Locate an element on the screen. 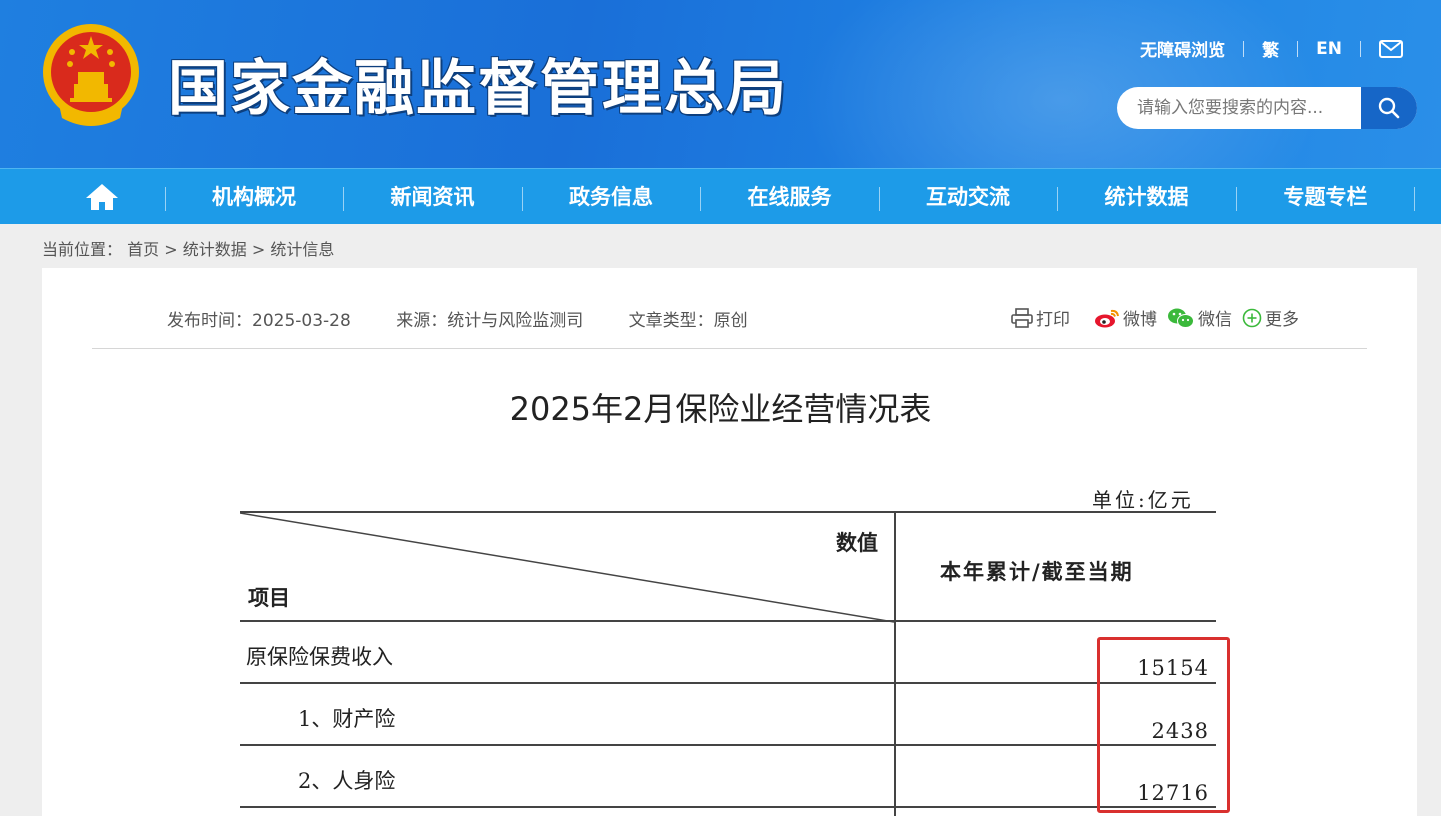 The width and height of the screenshot is (1441, 816). share-bar: 打印 微博 微信 更多 is located at coordinates (1160, 317).